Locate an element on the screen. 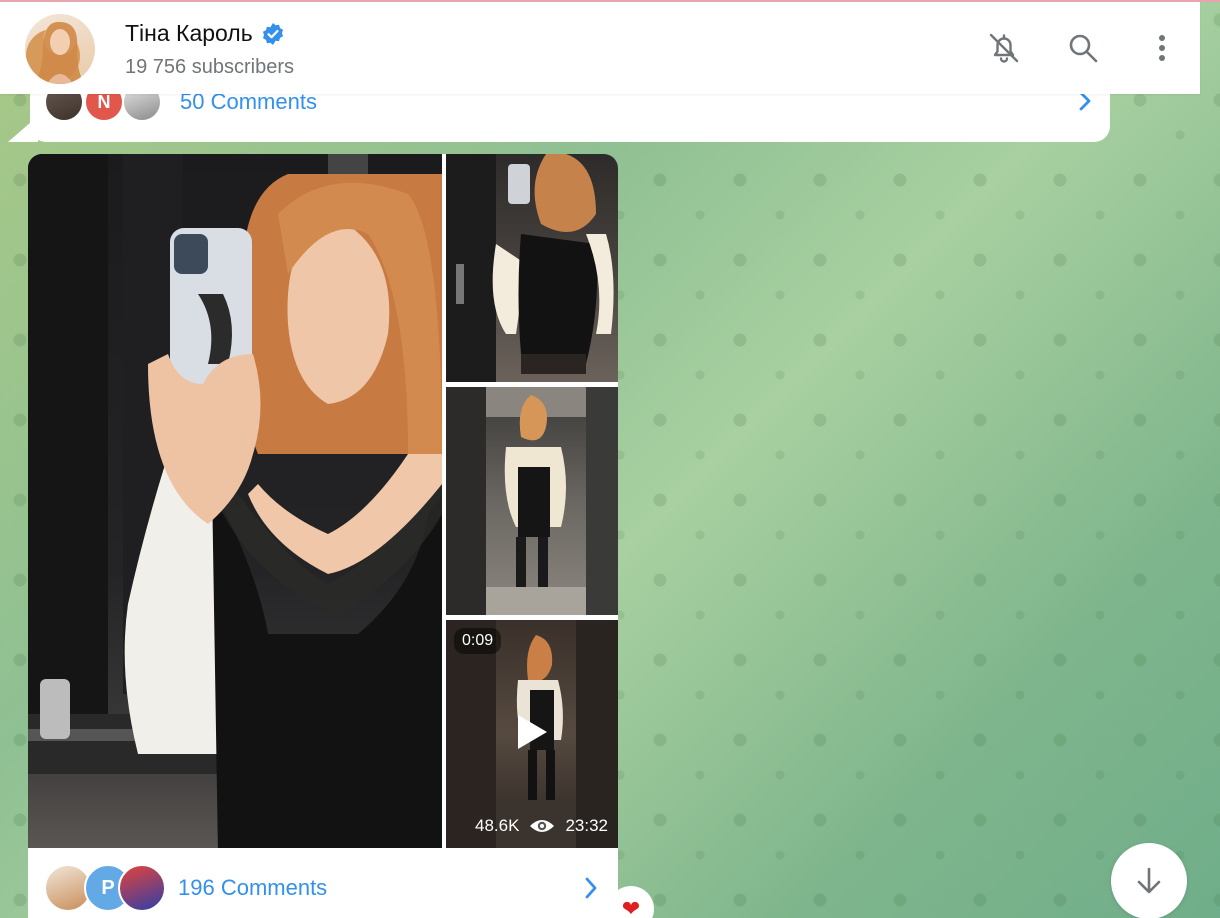  verified-badge-icon is located at coordinates (272, 33).